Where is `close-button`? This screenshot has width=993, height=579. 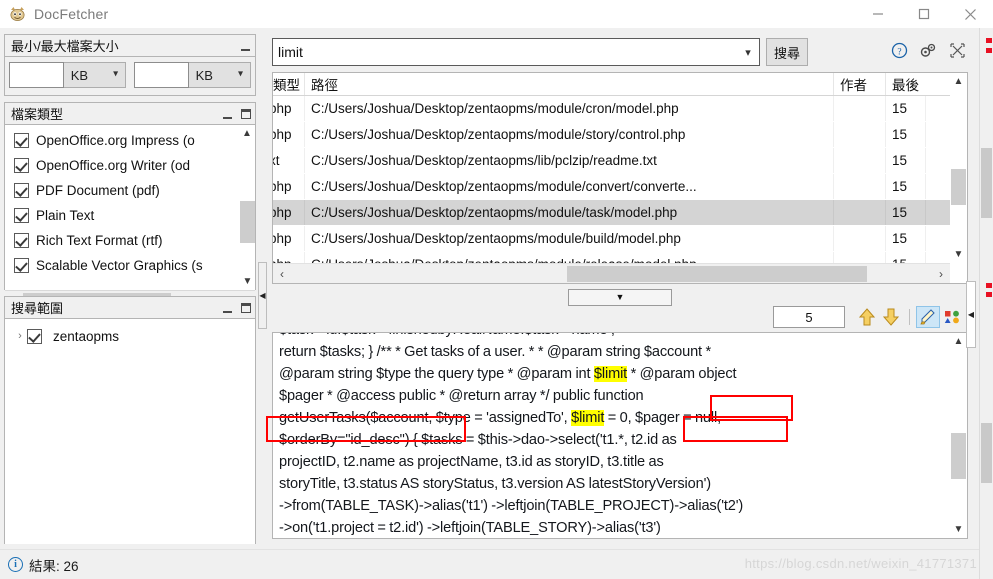
close-button is located at coordinates (970, 14).